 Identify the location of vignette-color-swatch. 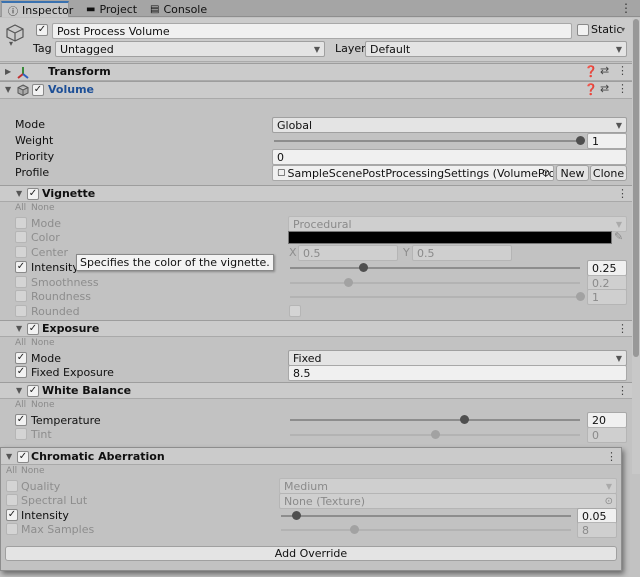
(450, 237).